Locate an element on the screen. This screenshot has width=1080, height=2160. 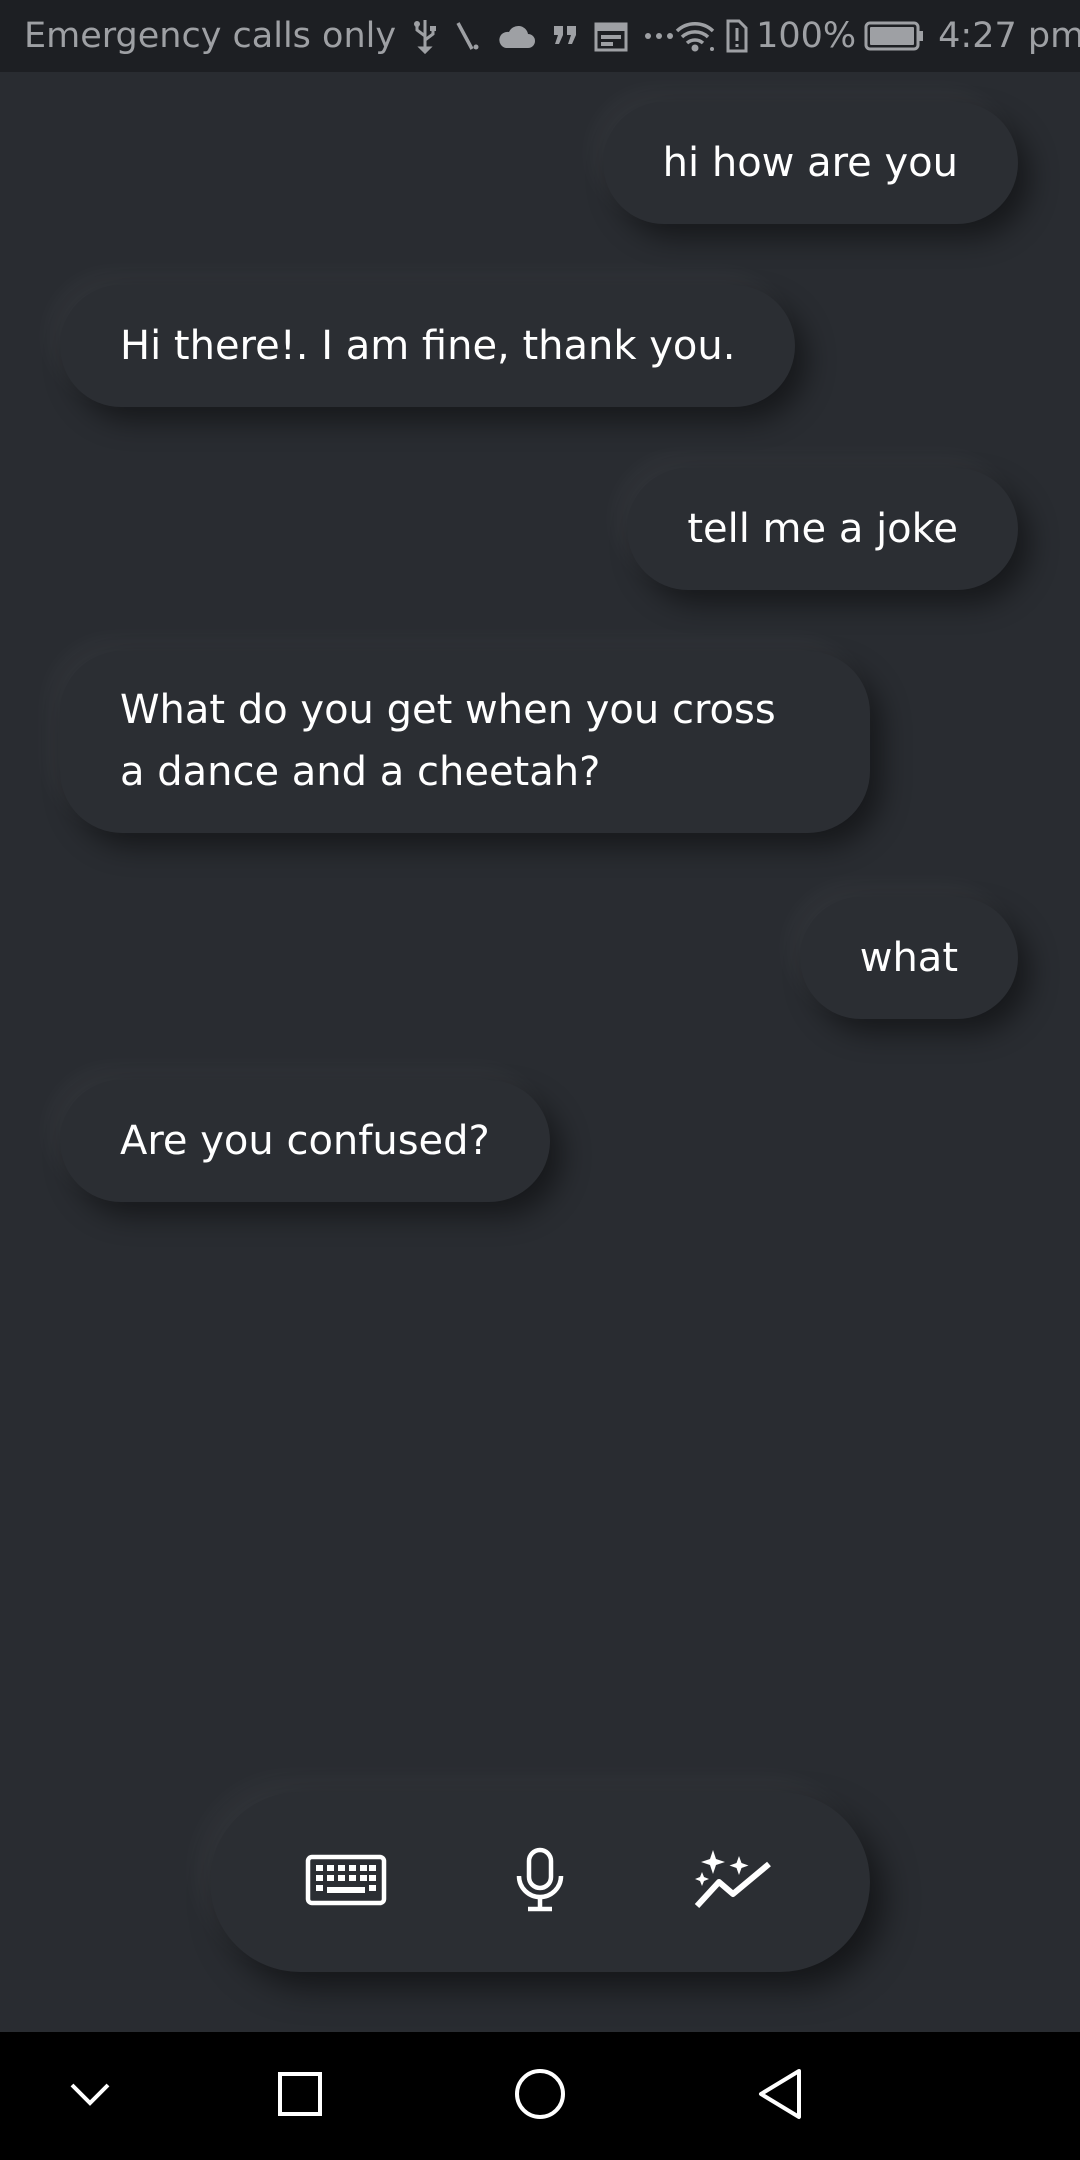
status-bar: Emergency calls only 100% 4:27 pm is located at coordinates (540, 36).